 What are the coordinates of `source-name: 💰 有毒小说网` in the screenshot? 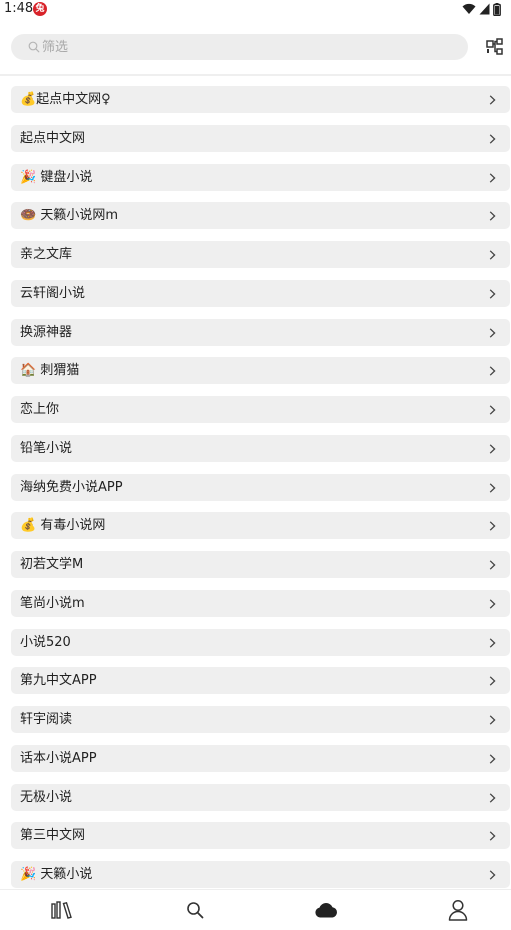 It's located at (63, 526).